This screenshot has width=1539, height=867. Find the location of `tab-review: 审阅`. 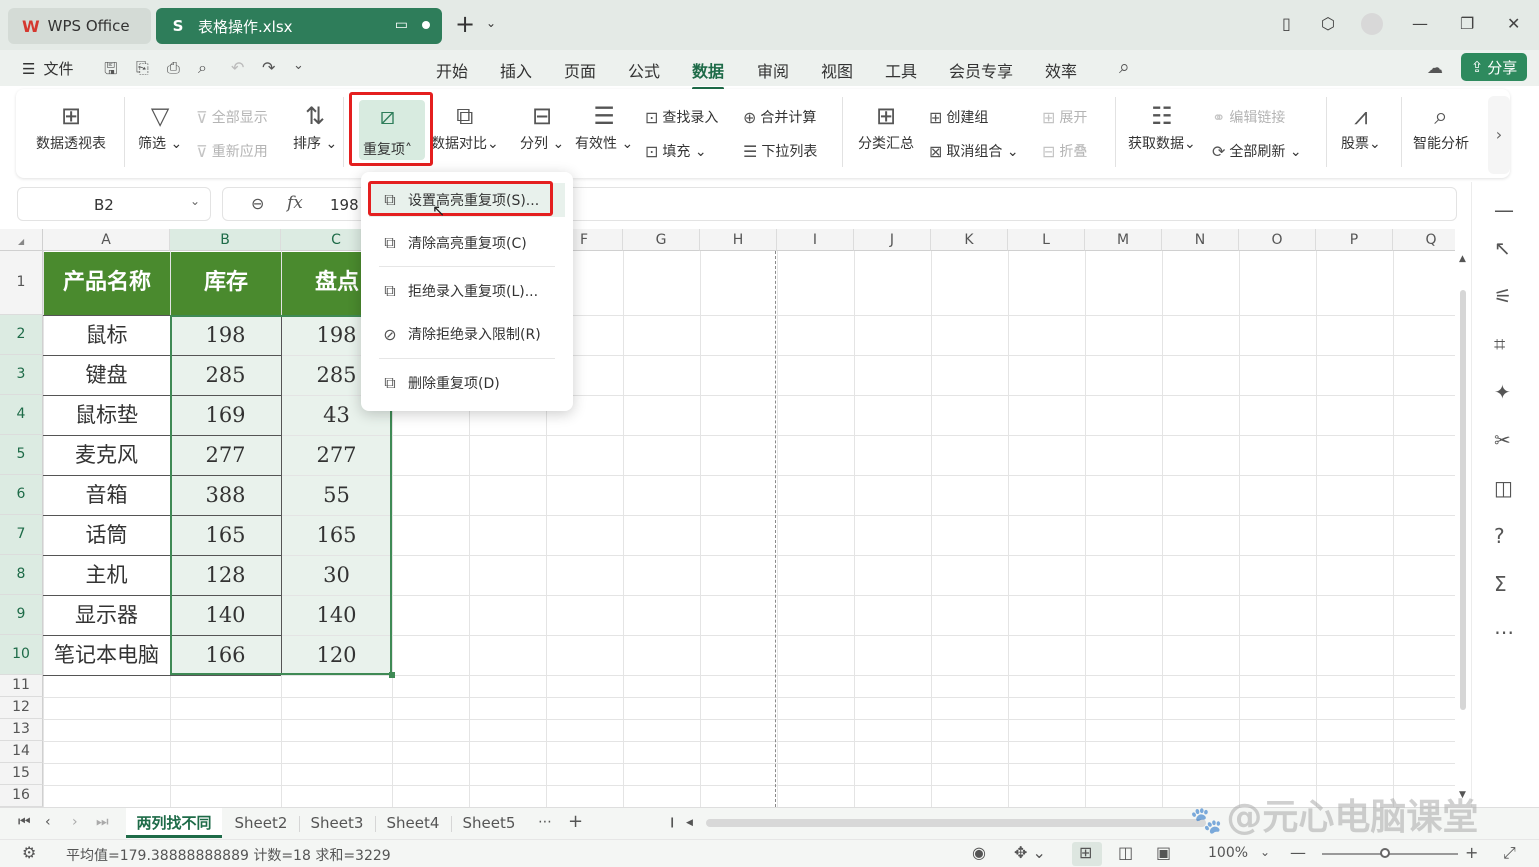

tab-review: 审阅 is located at coordinates (773, 70).